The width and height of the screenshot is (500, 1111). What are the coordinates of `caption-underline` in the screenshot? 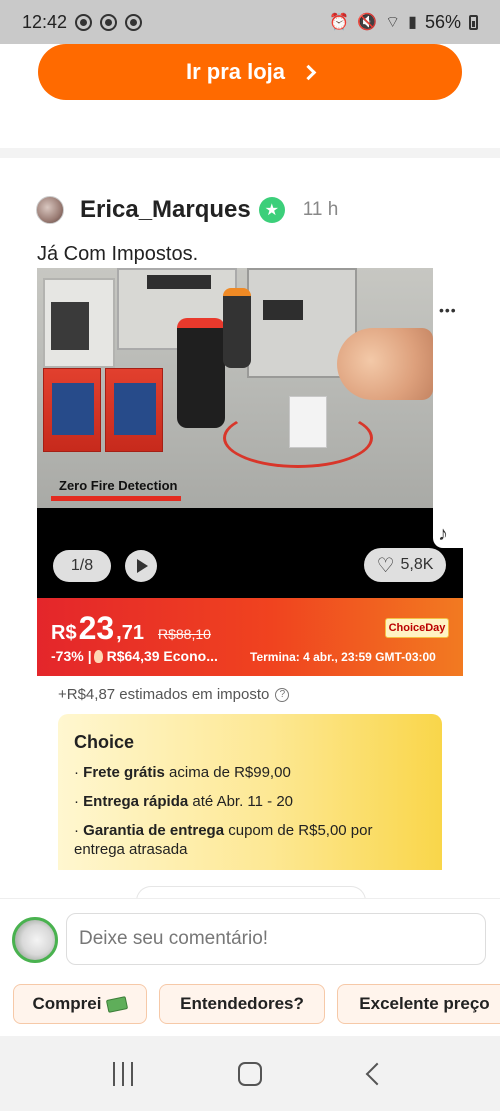 It's located at (116, 498).